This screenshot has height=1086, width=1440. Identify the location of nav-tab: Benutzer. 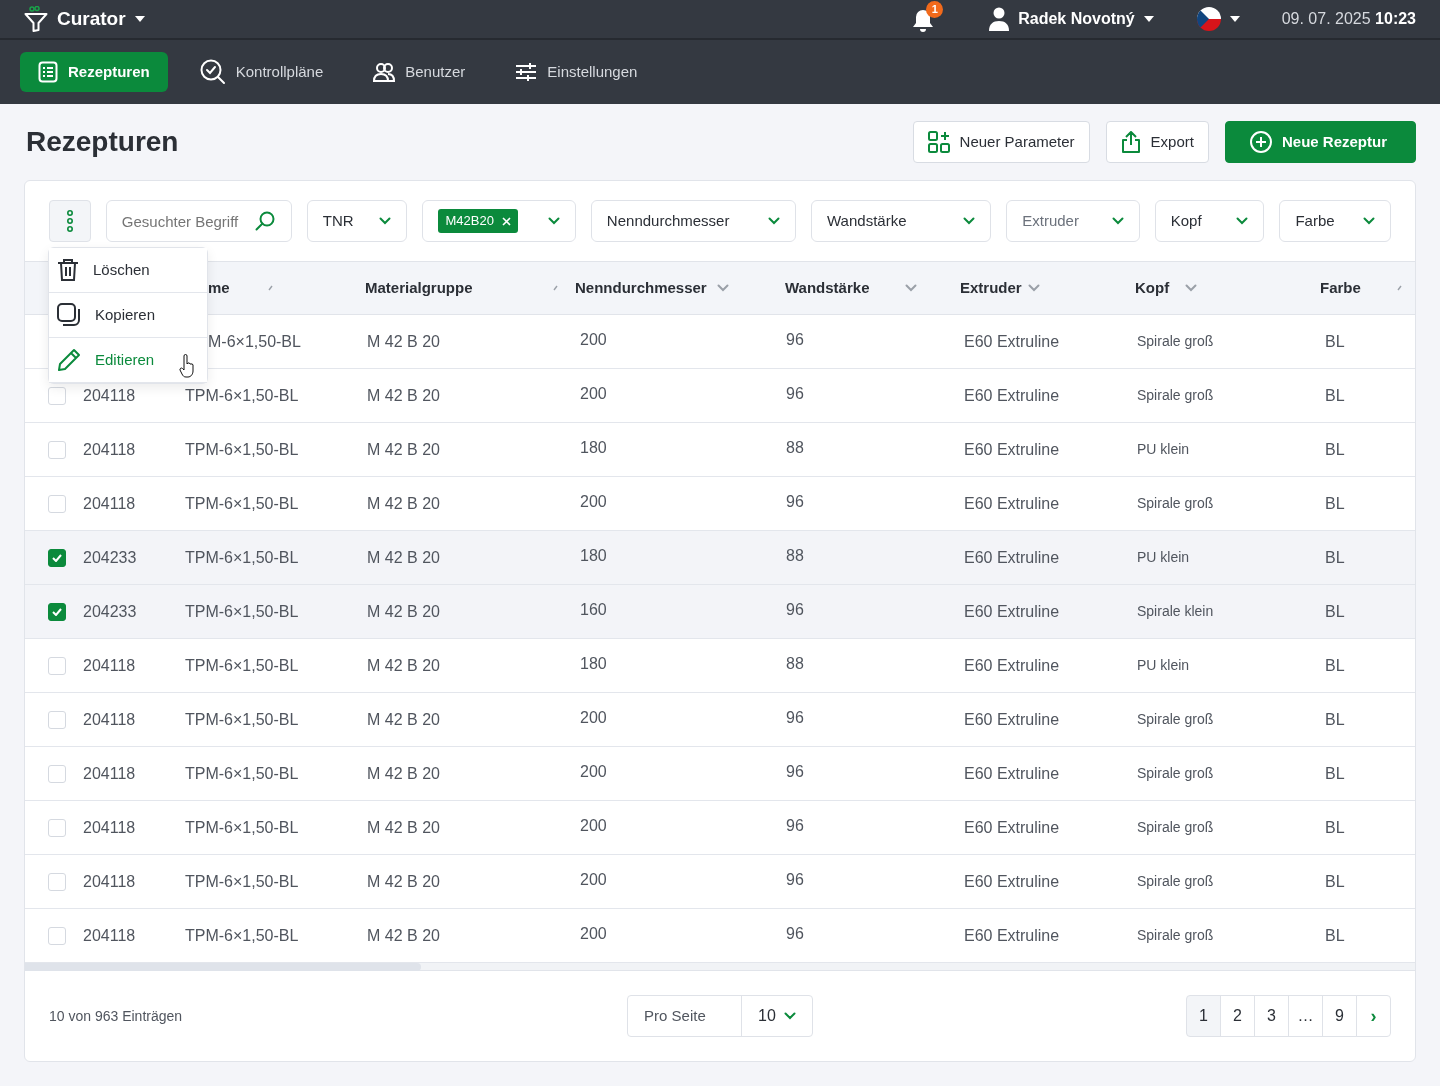
(419, 72).